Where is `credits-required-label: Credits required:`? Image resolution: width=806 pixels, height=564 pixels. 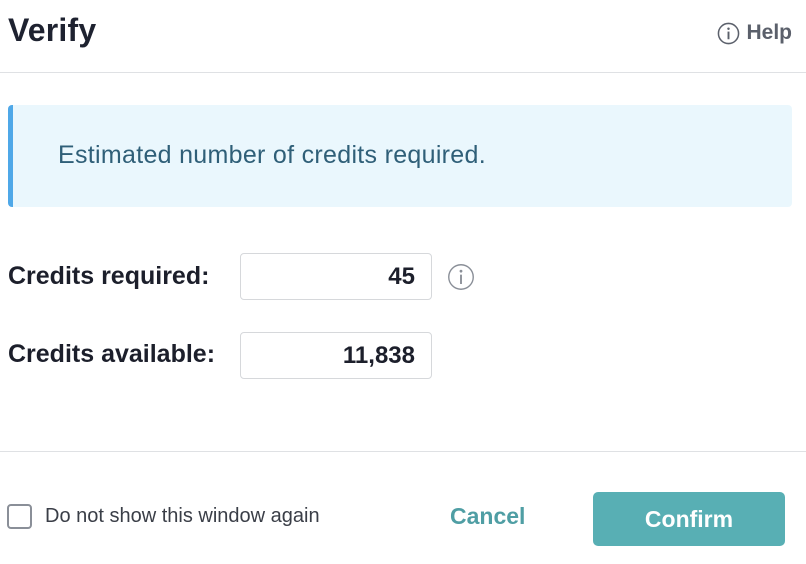 credits-required-label: Credits required: is located at coordinates (109, 276).